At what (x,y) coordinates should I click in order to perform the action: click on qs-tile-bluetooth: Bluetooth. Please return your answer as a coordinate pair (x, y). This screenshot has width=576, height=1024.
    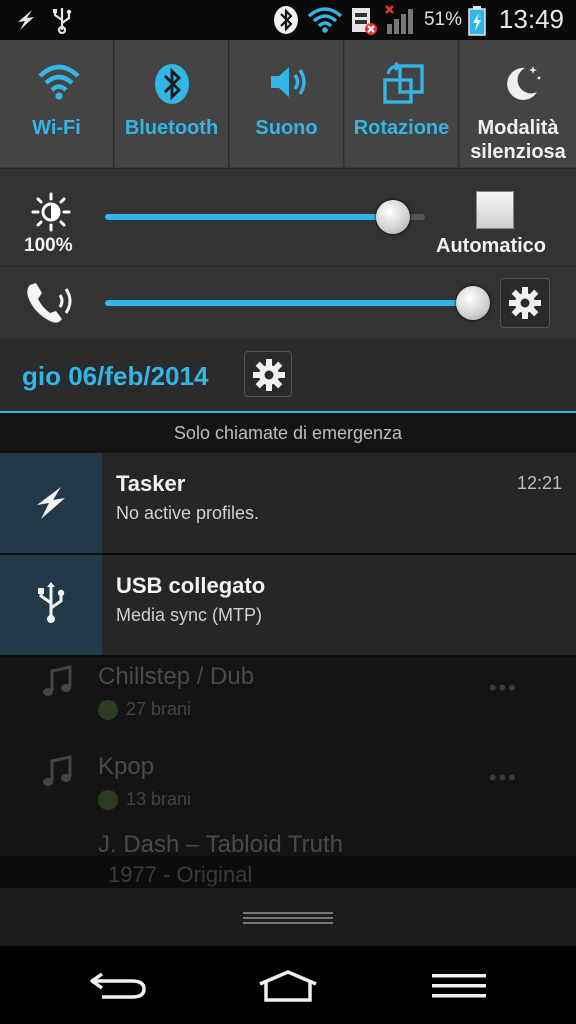
    Looking at the image, I should click on (172, 103).